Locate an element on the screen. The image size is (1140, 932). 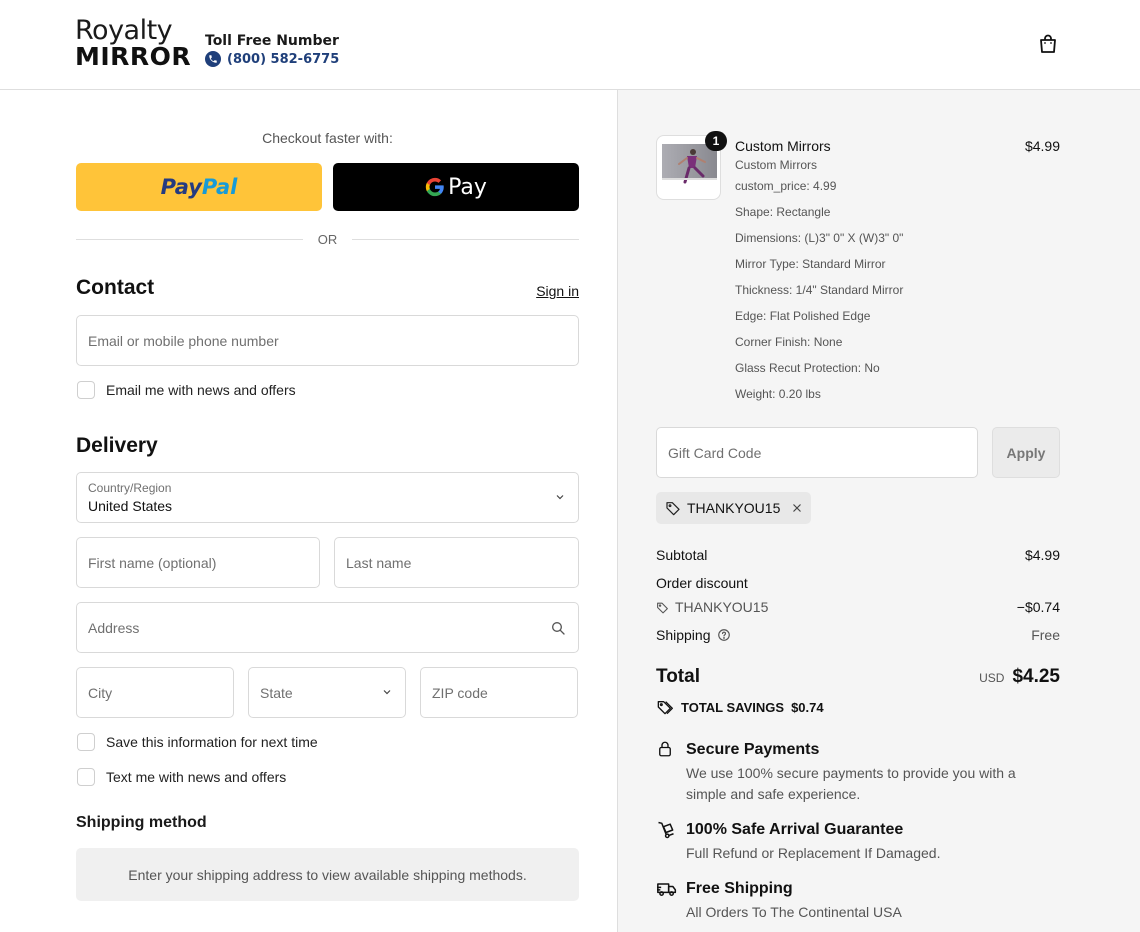
toll-free-phone: (800) 582-6775 is located at coordinates (272, 59).